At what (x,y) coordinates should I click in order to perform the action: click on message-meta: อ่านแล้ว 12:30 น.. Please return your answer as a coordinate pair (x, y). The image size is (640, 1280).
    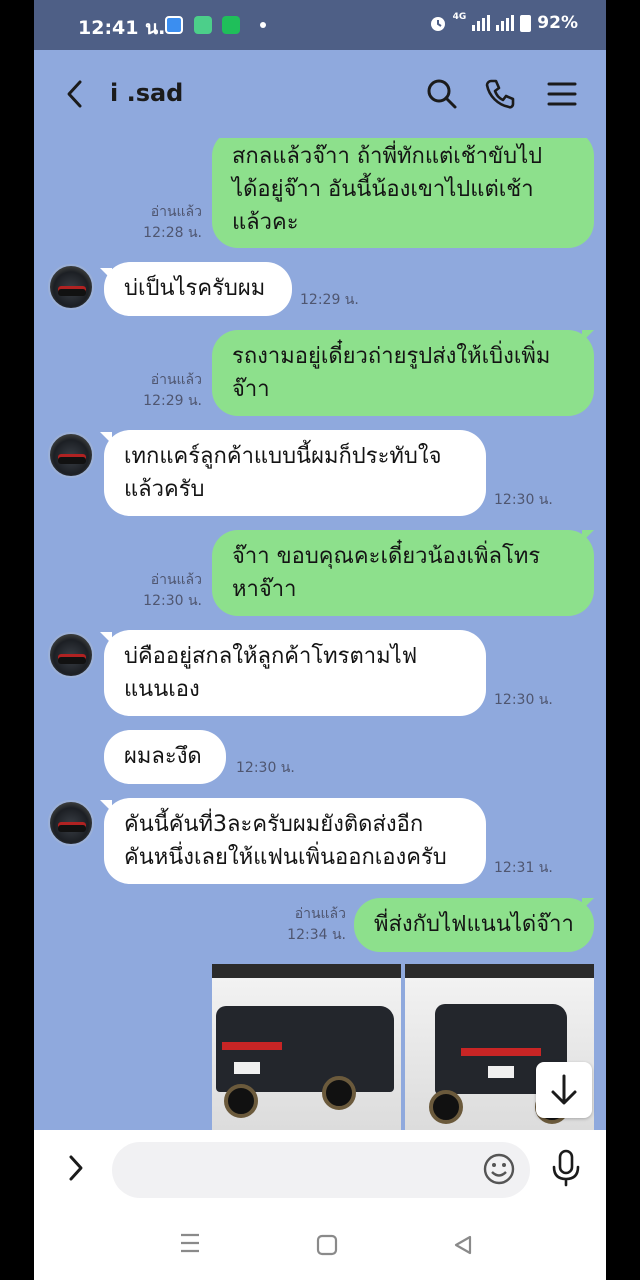
    Looking at the image, I should click on (163, 591).